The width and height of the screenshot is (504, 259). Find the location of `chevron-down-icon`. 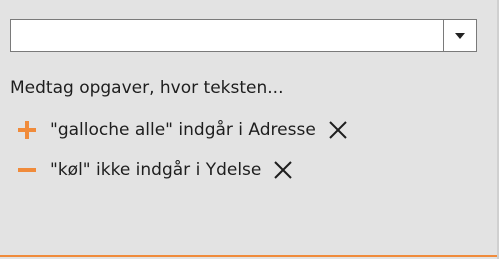

chevron-down-icon is located at coordinates (460, 35).